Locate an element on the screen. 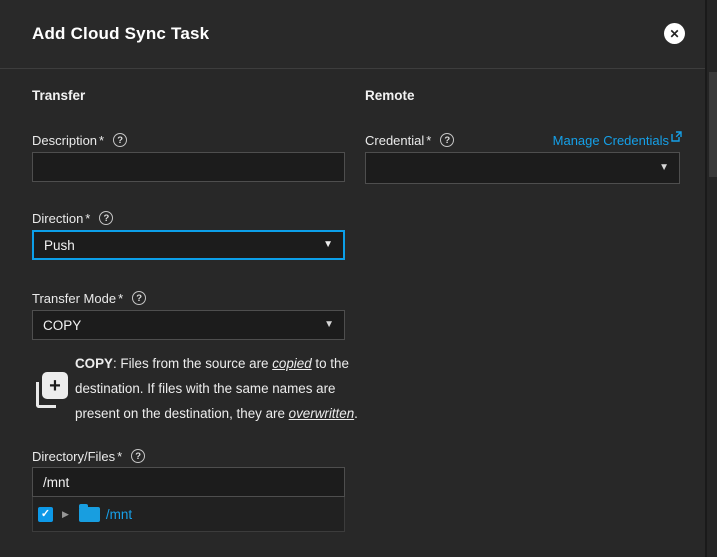 This screenshot has height=557, width=717. direction-label-row: Direction * ? is located at coordinates (73, 218).